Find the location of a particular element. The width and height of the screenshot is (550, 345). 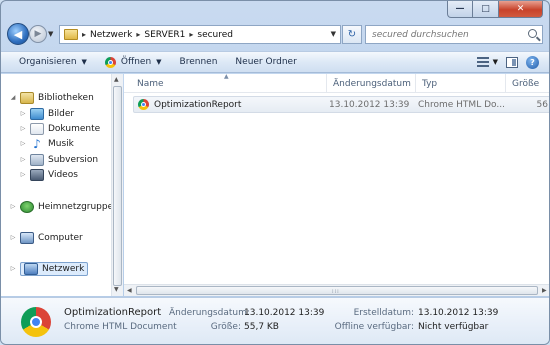

tree-item-homegroup: ▷ Heimnetzgruppe is located at coordinates (61, 206).